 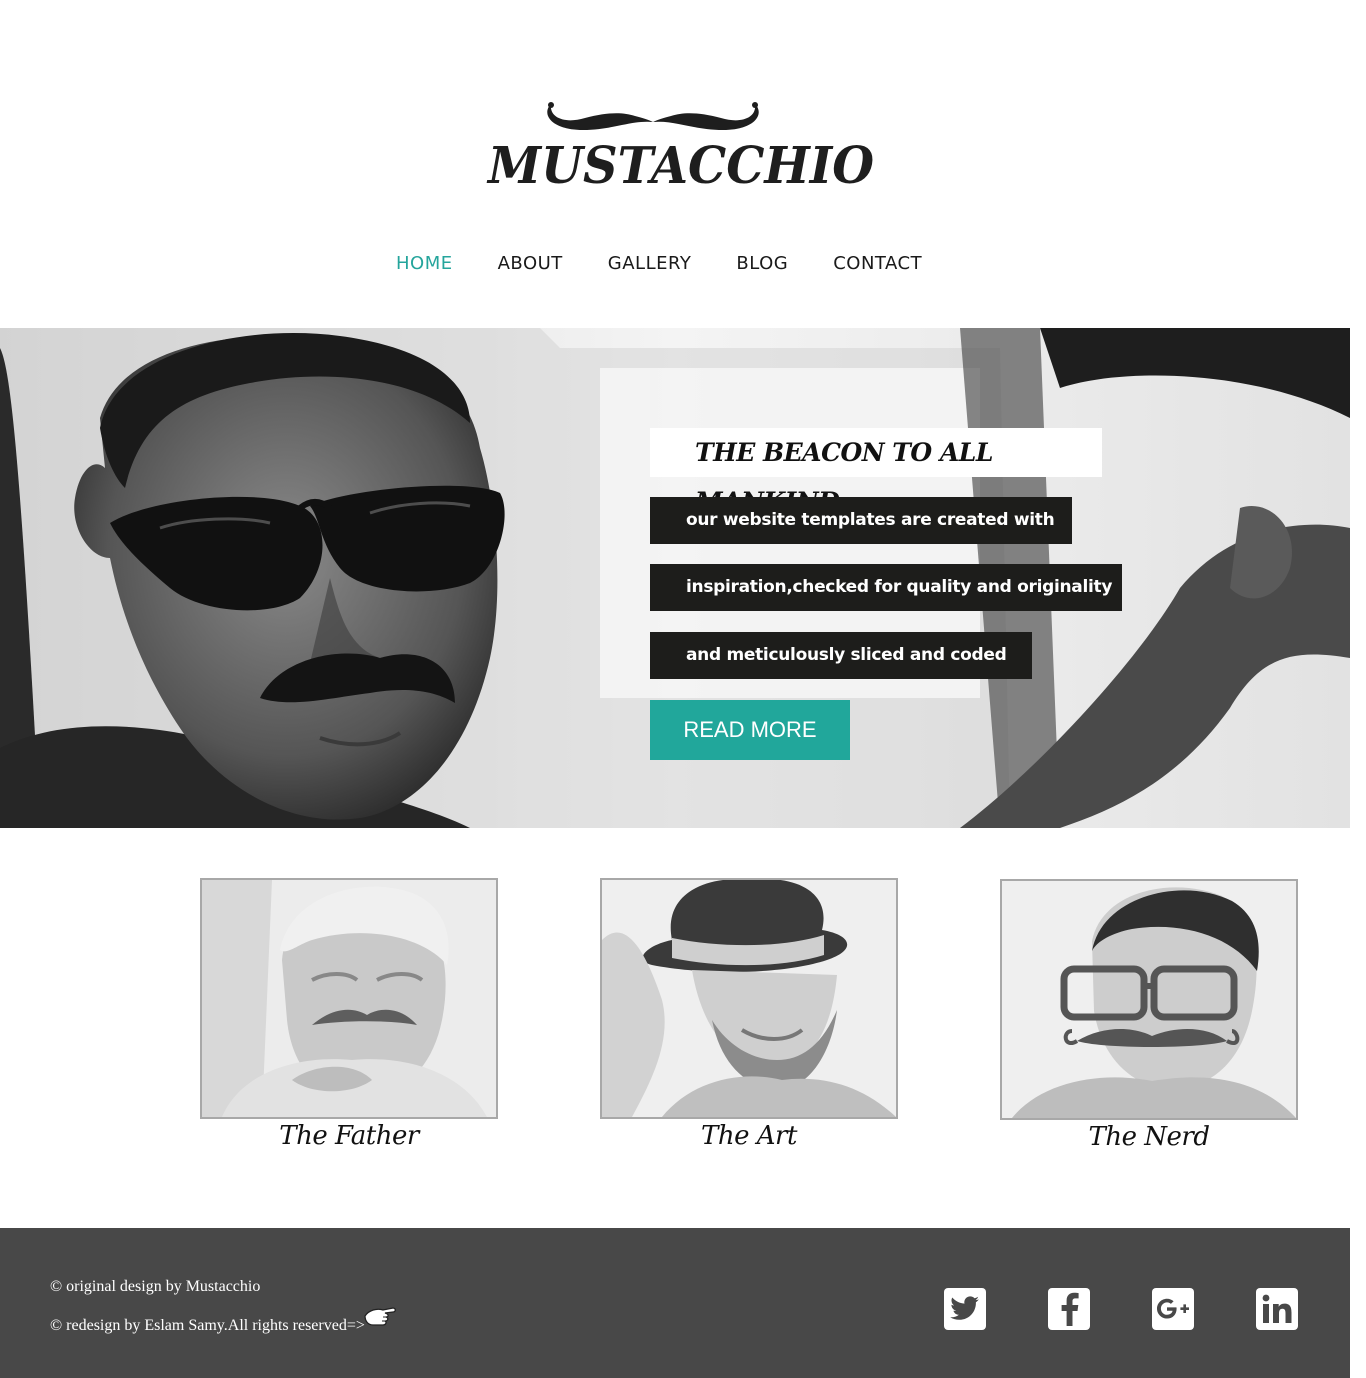 I want to click on hero-line-1: our website templates are created with, so click(x=861, y=520).